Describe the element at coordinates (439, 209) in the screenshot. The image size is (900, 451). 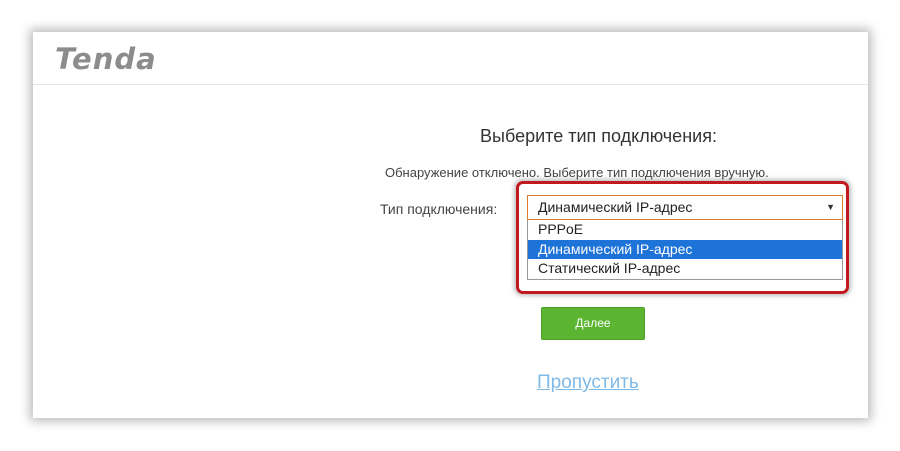
I see `connection-type-label: Тип подключения:` at that location.